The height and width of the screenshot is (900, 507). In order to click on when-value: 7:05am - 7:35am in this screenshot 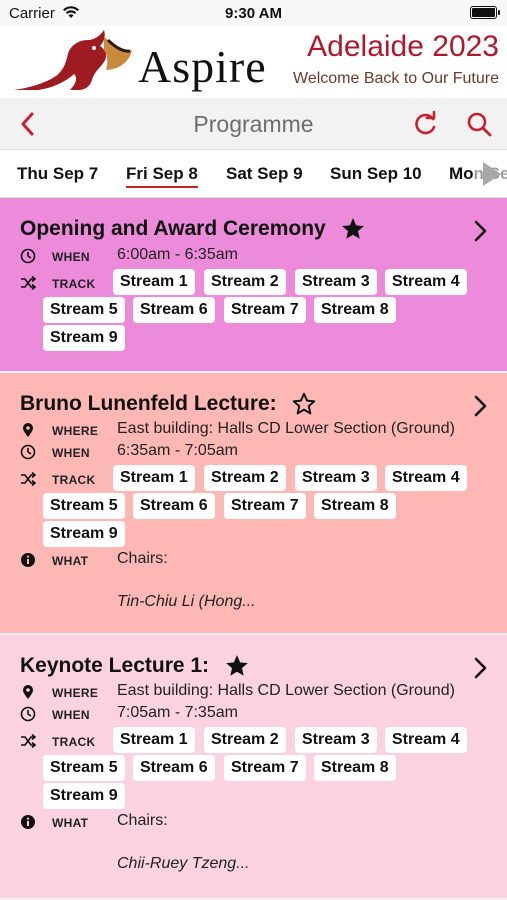, I will do `click(177, 712)`.